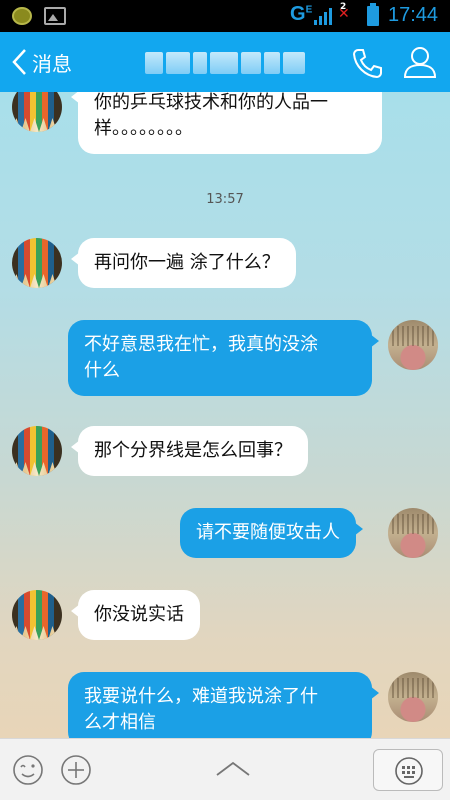 The width and height of the screenshot is (450, 800). Describe the element at coordinates (143, 128) in the screenshot. I see `message-text: 样。。。。。。。。` at that location.